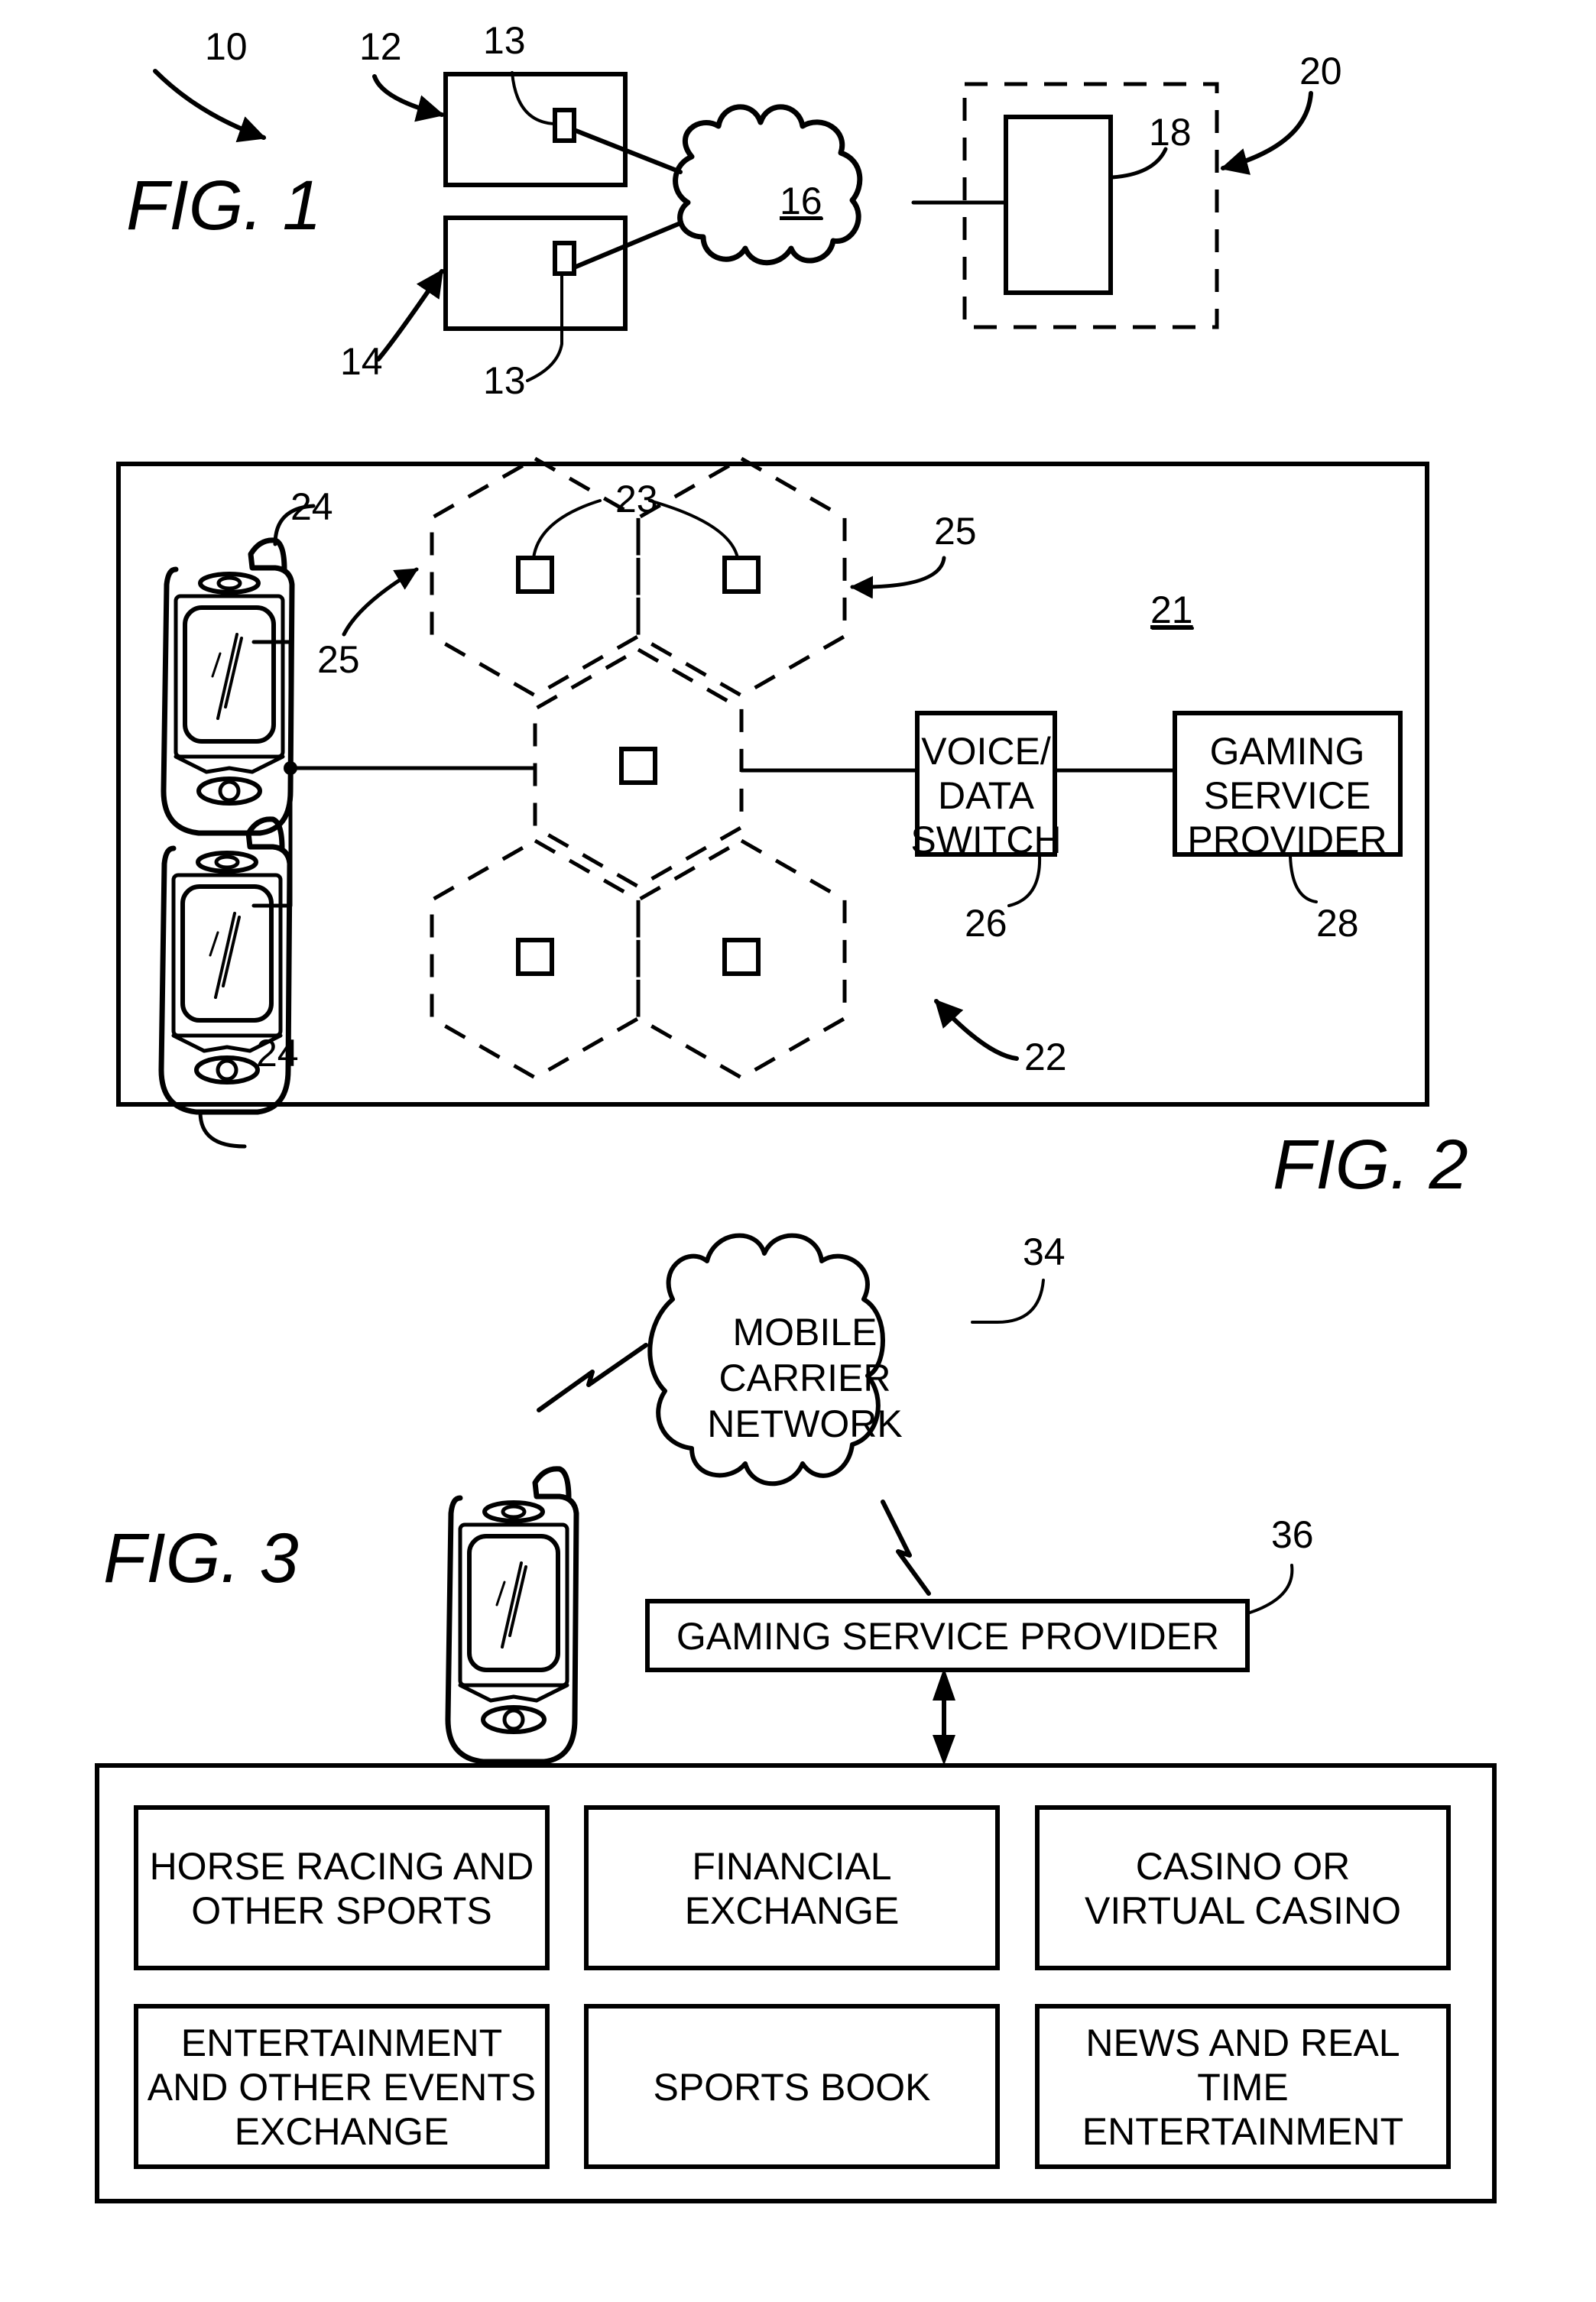 The image size is (1596, 2302). Describe the element at coordinates (1337, 924) in the screenshot. I see `ref-28: 28` at that location.